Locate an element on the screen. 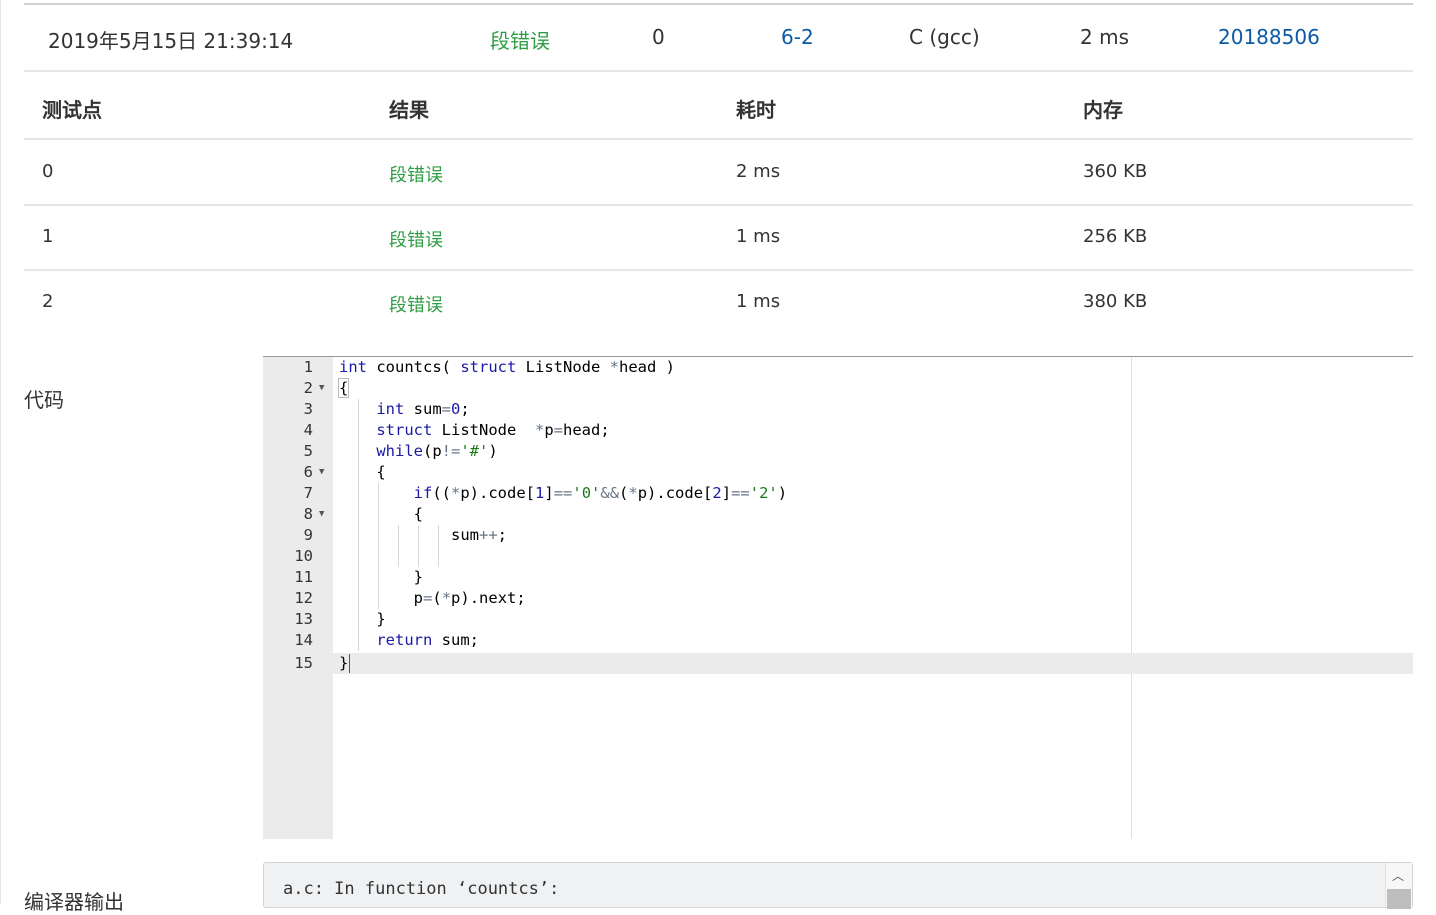  code-line: 1 int countcs( struct ListNode *head ) is located at coordinates (838, 367).